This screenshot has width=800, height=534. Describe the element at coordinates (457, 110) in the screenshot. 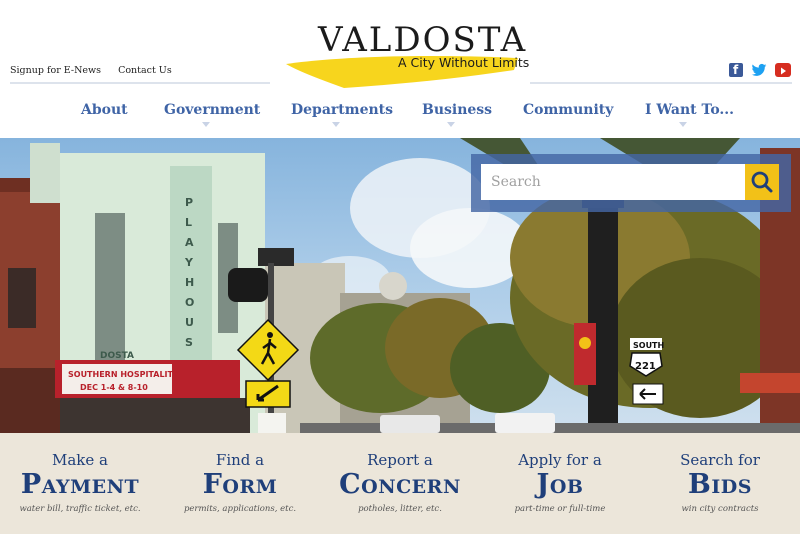

I see `nav-item-label: Business` at that location.